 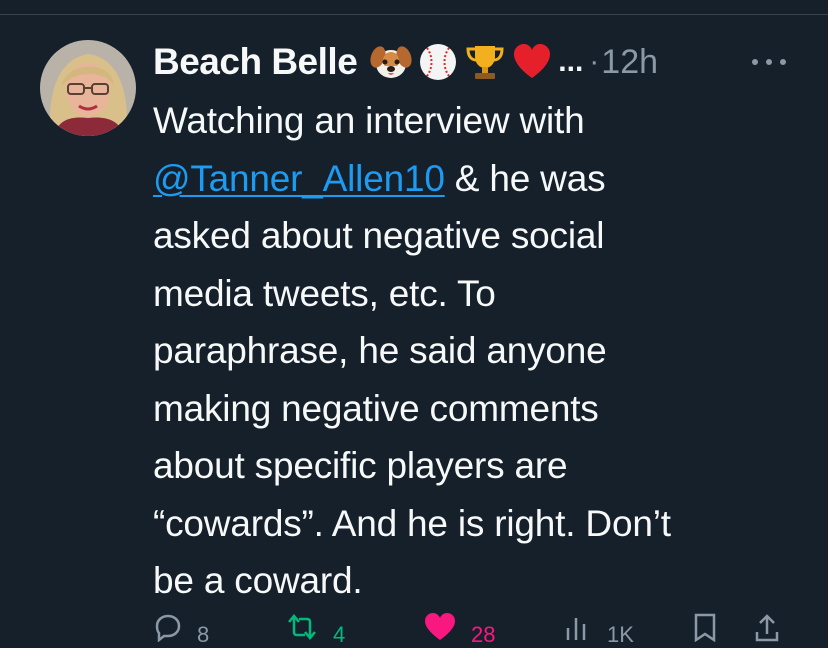 I want to click on retweet-icon, so click(x=302, y=627).